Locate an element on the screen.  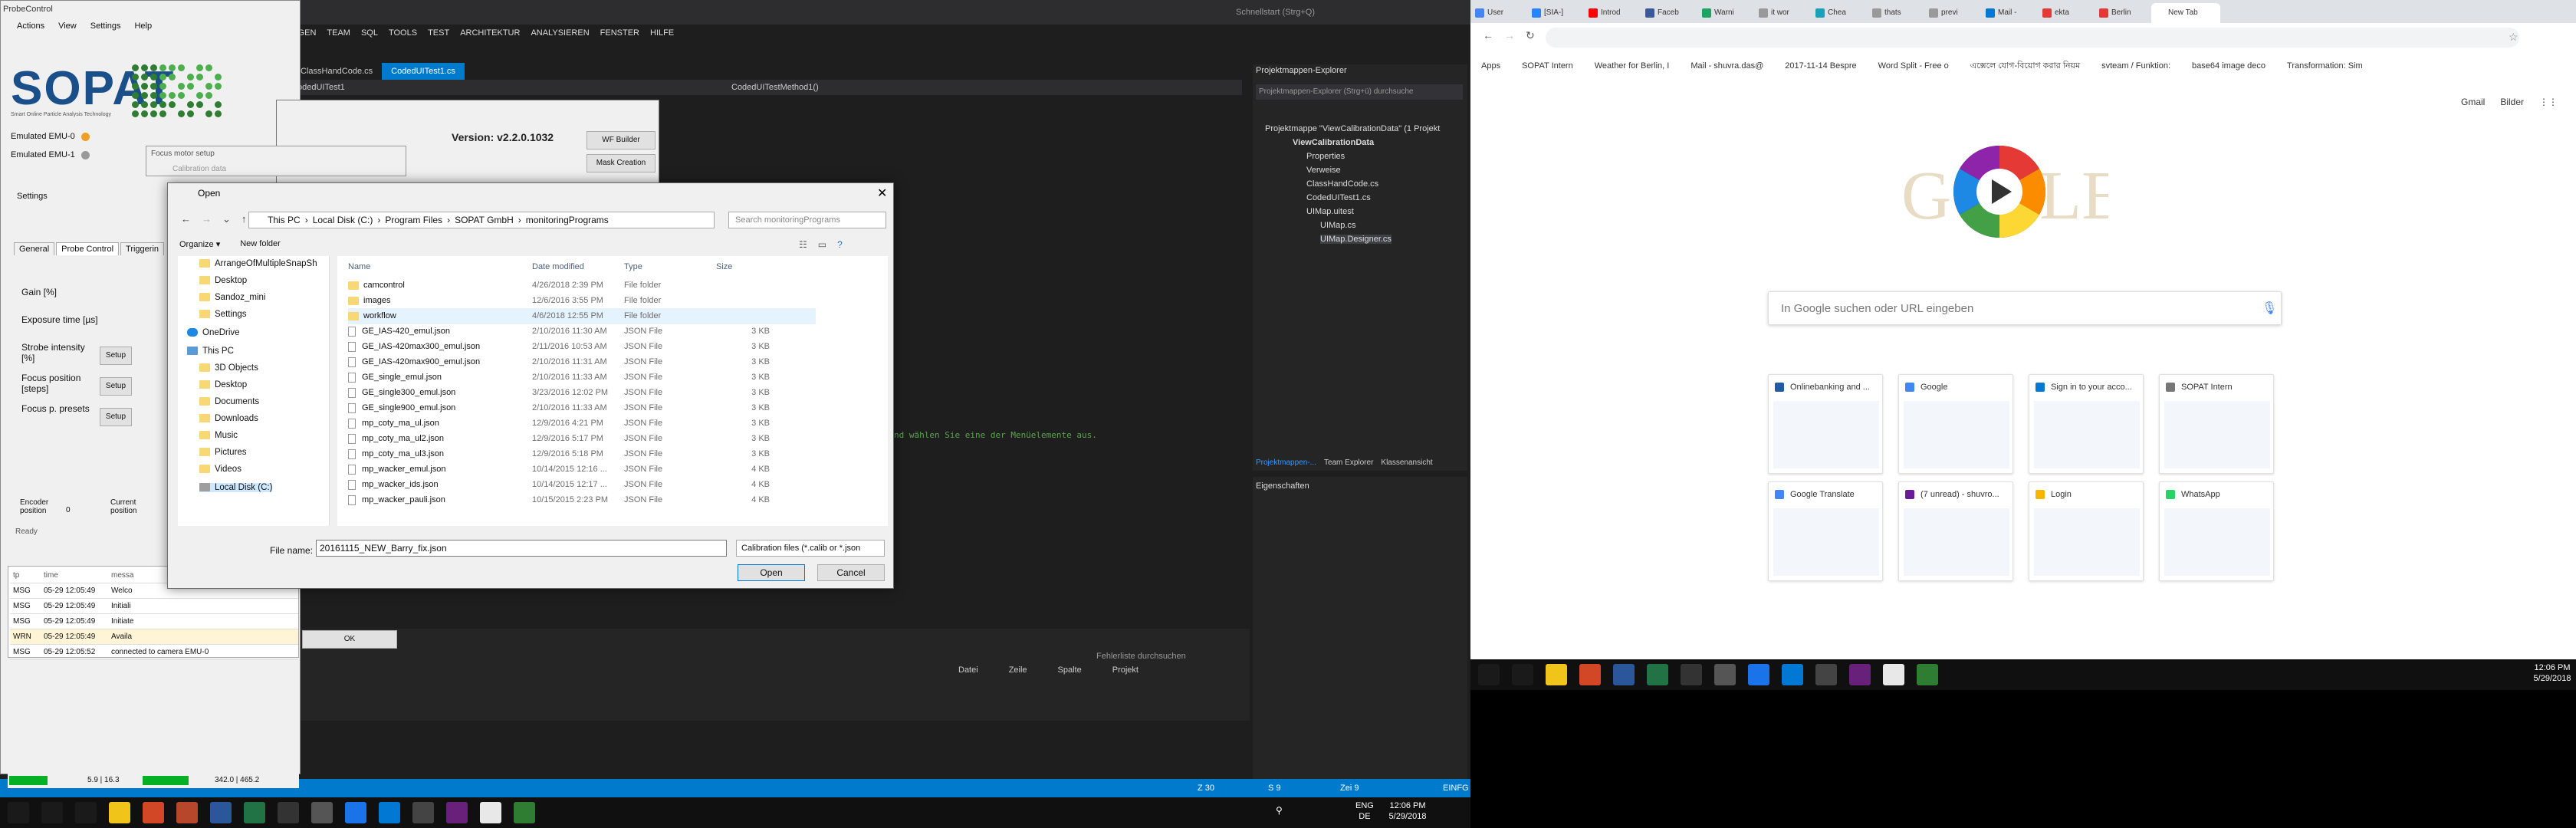
tree-item: CodedUITest1.cs is located at coordinates (1338, 198).